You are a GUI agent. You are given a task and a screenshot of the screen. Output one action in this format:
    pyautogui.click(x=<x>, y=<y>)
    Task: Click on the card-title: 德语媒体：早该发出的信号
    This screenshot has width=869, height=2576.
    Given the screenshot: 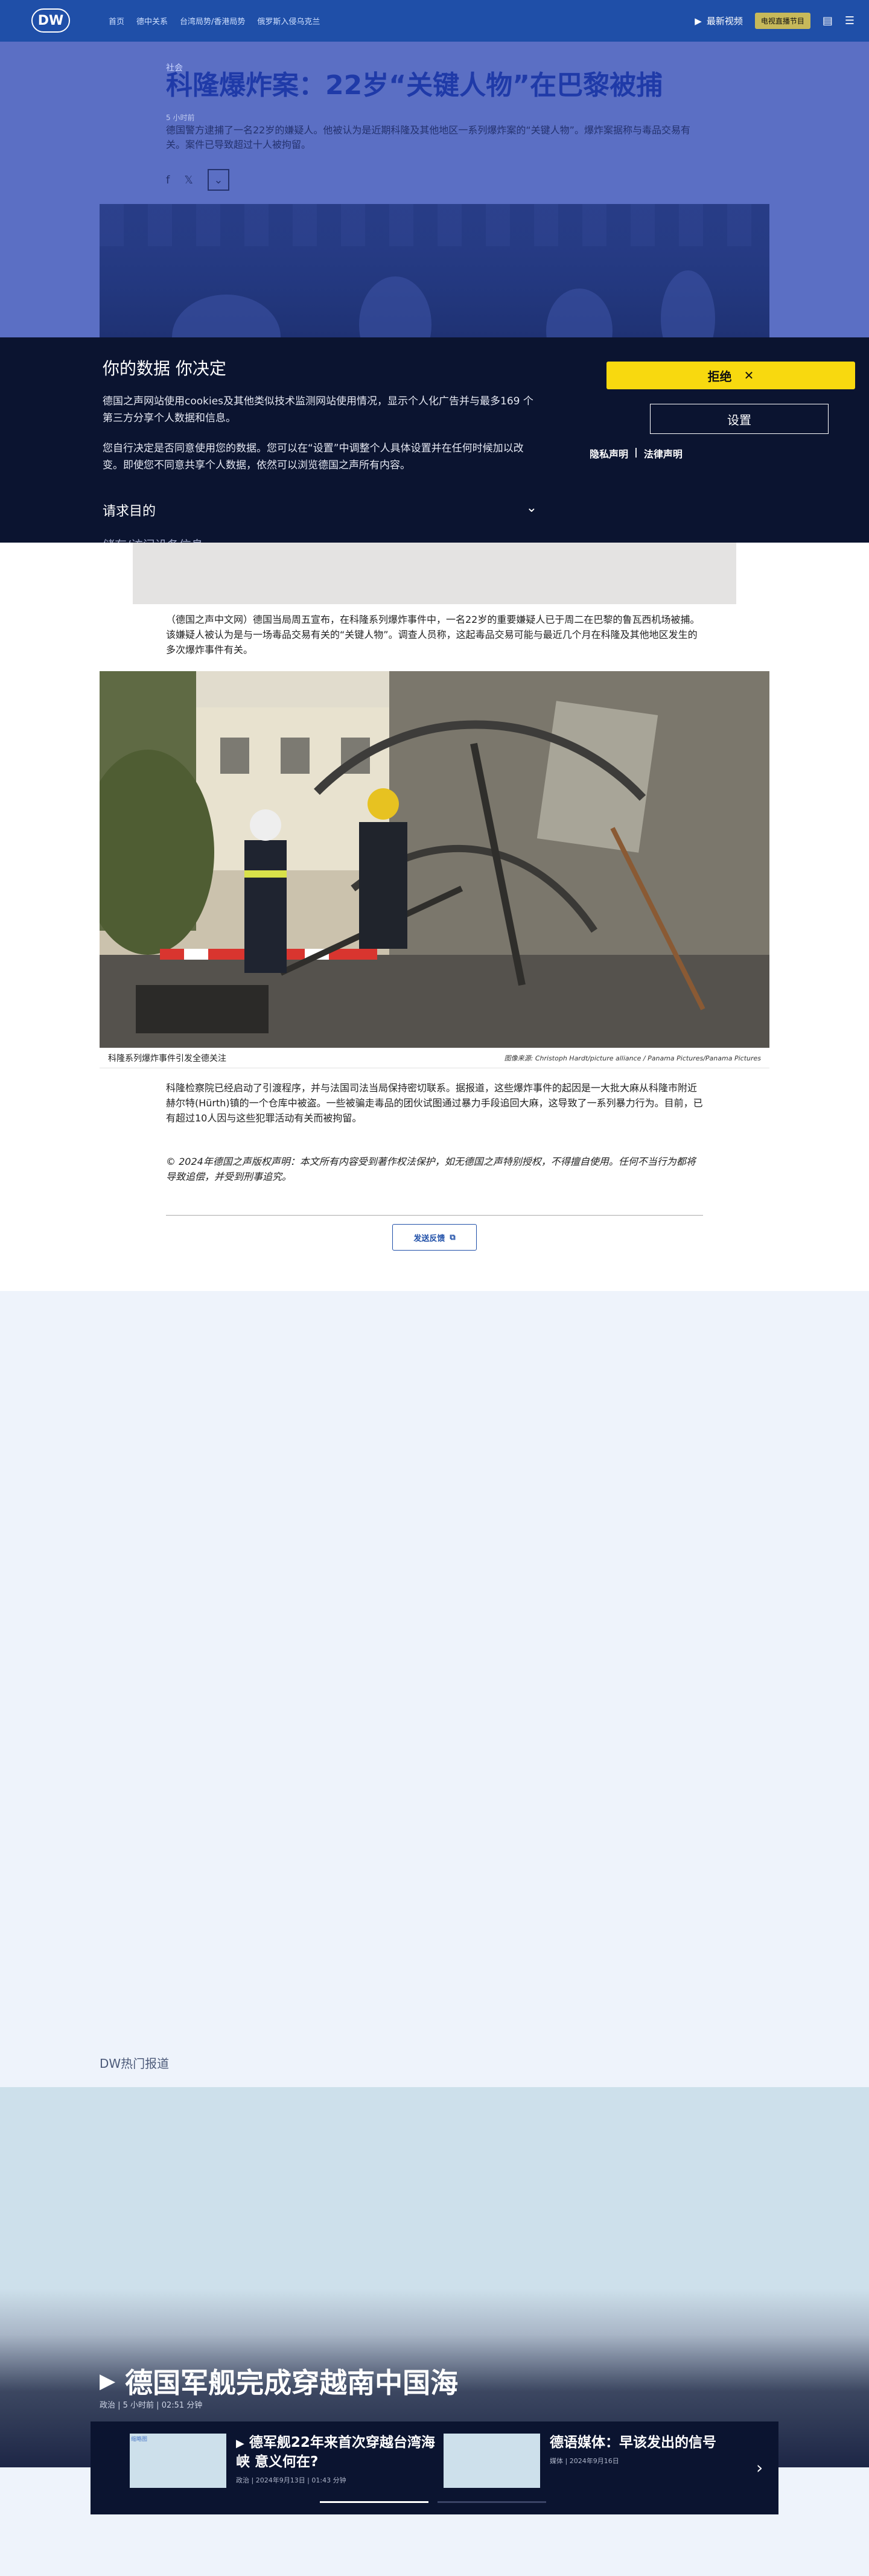 What is the action you would take?
    pyautogui.click(x=633, y=2442)
    